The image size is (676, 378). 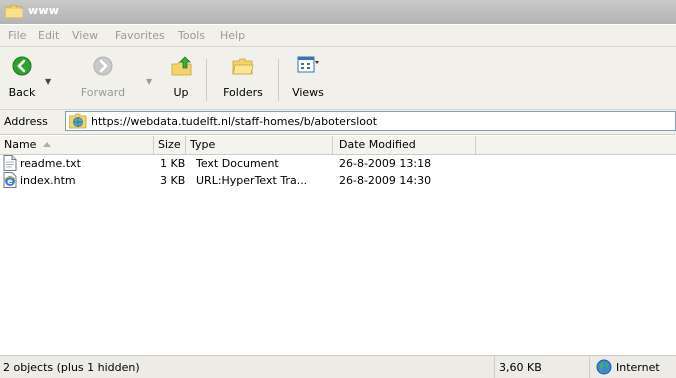 I want to click on views-icon, so click(x=308, y=64).